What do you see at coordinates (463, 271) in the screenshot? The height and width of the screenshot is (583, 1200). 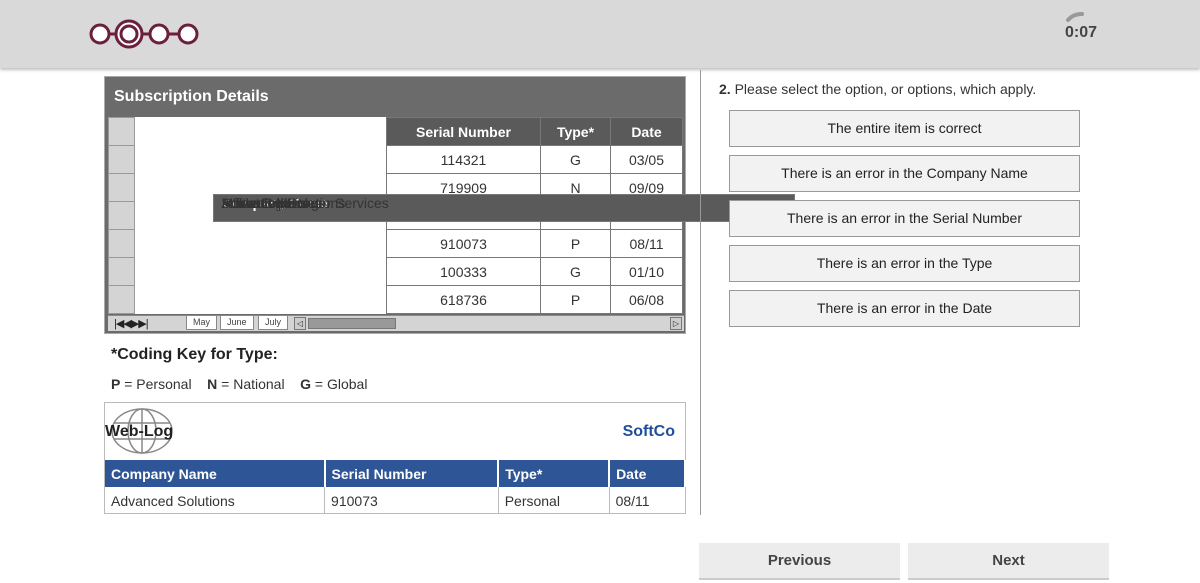 I see `table-cell: 100333` at bounding box center [463, 271].